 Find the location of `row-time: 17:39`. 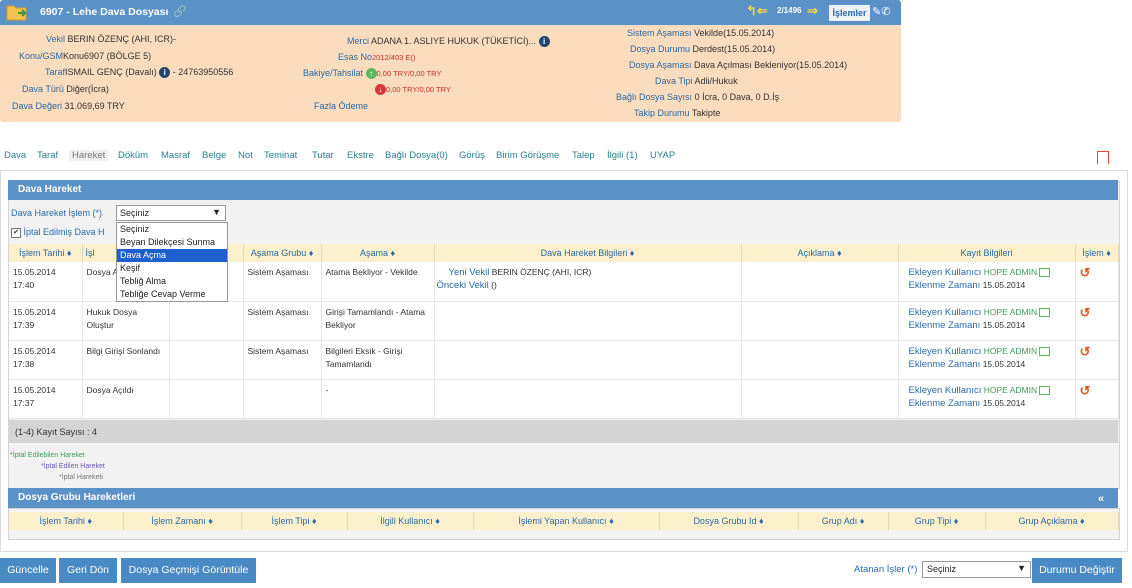

row-time: 17:39 is located at coordinates (24, 324).